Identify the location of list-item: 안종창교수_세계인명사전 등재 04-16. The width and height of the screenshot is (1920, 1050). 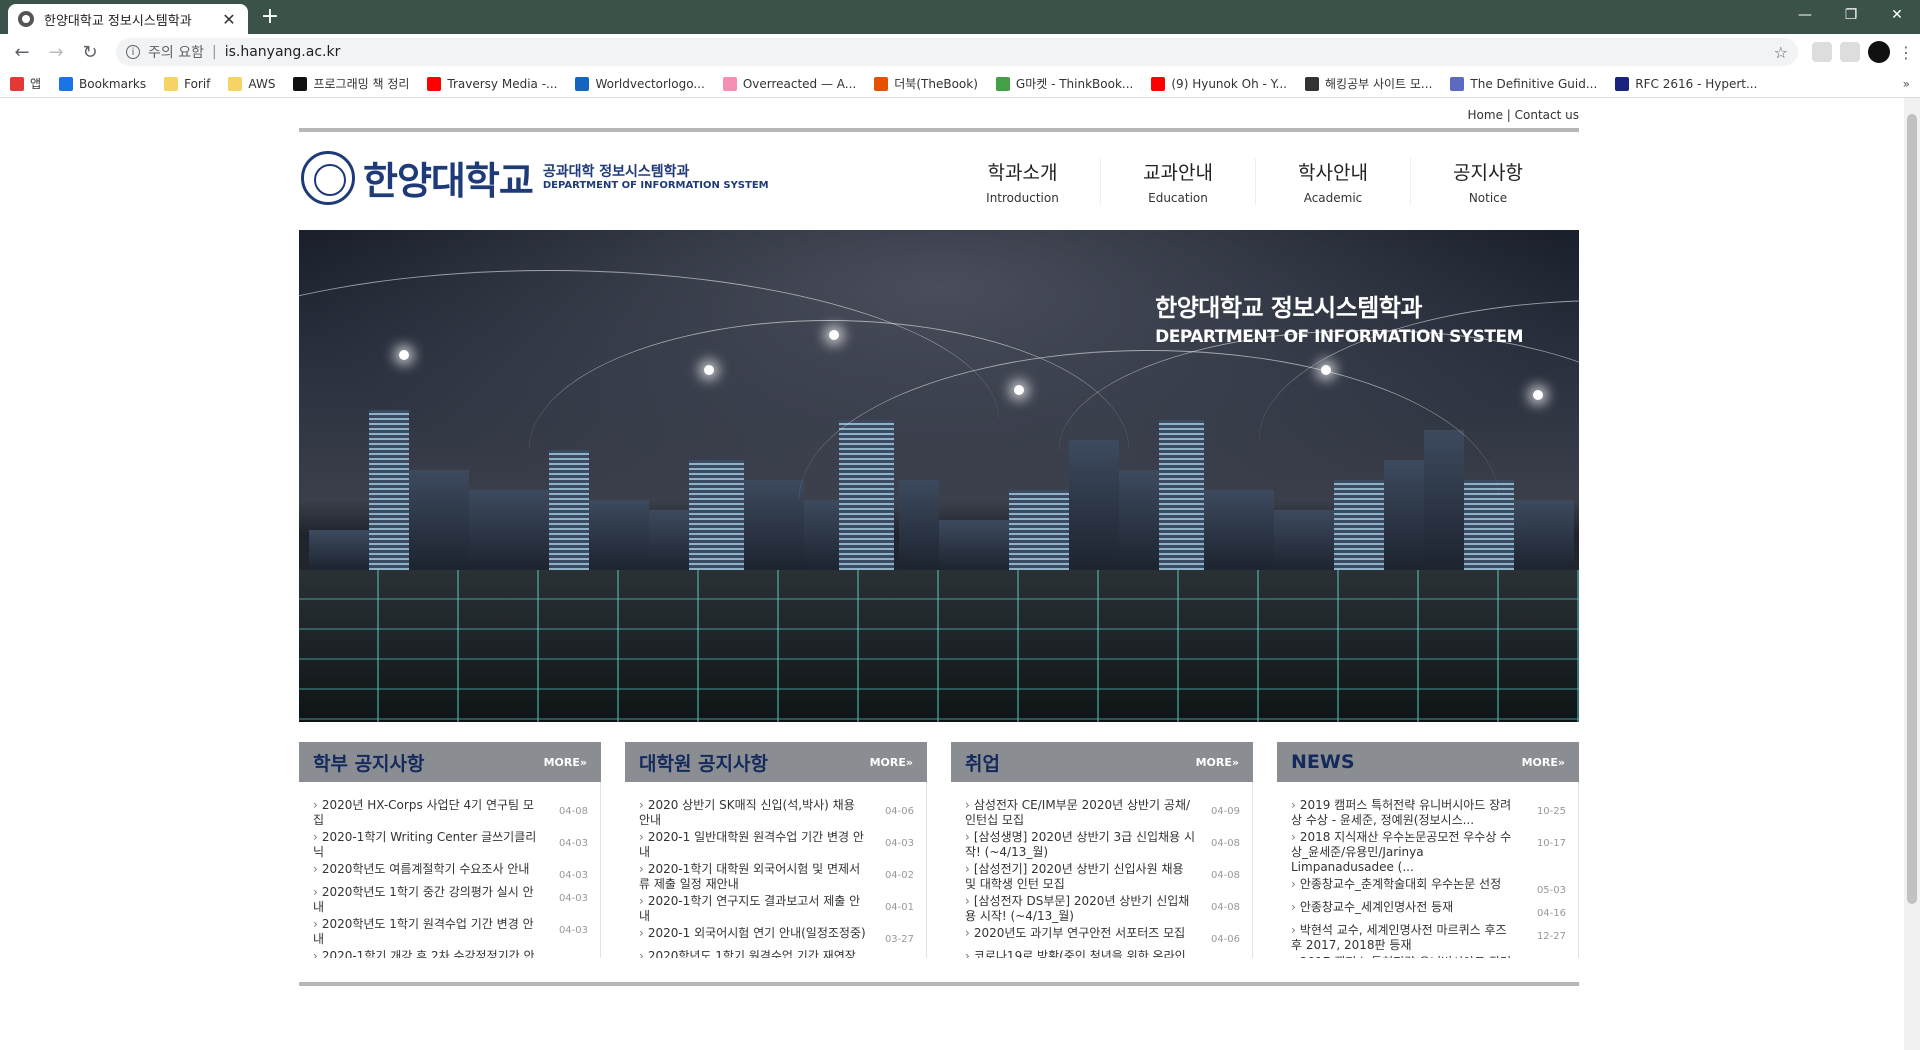
(1428, 910).